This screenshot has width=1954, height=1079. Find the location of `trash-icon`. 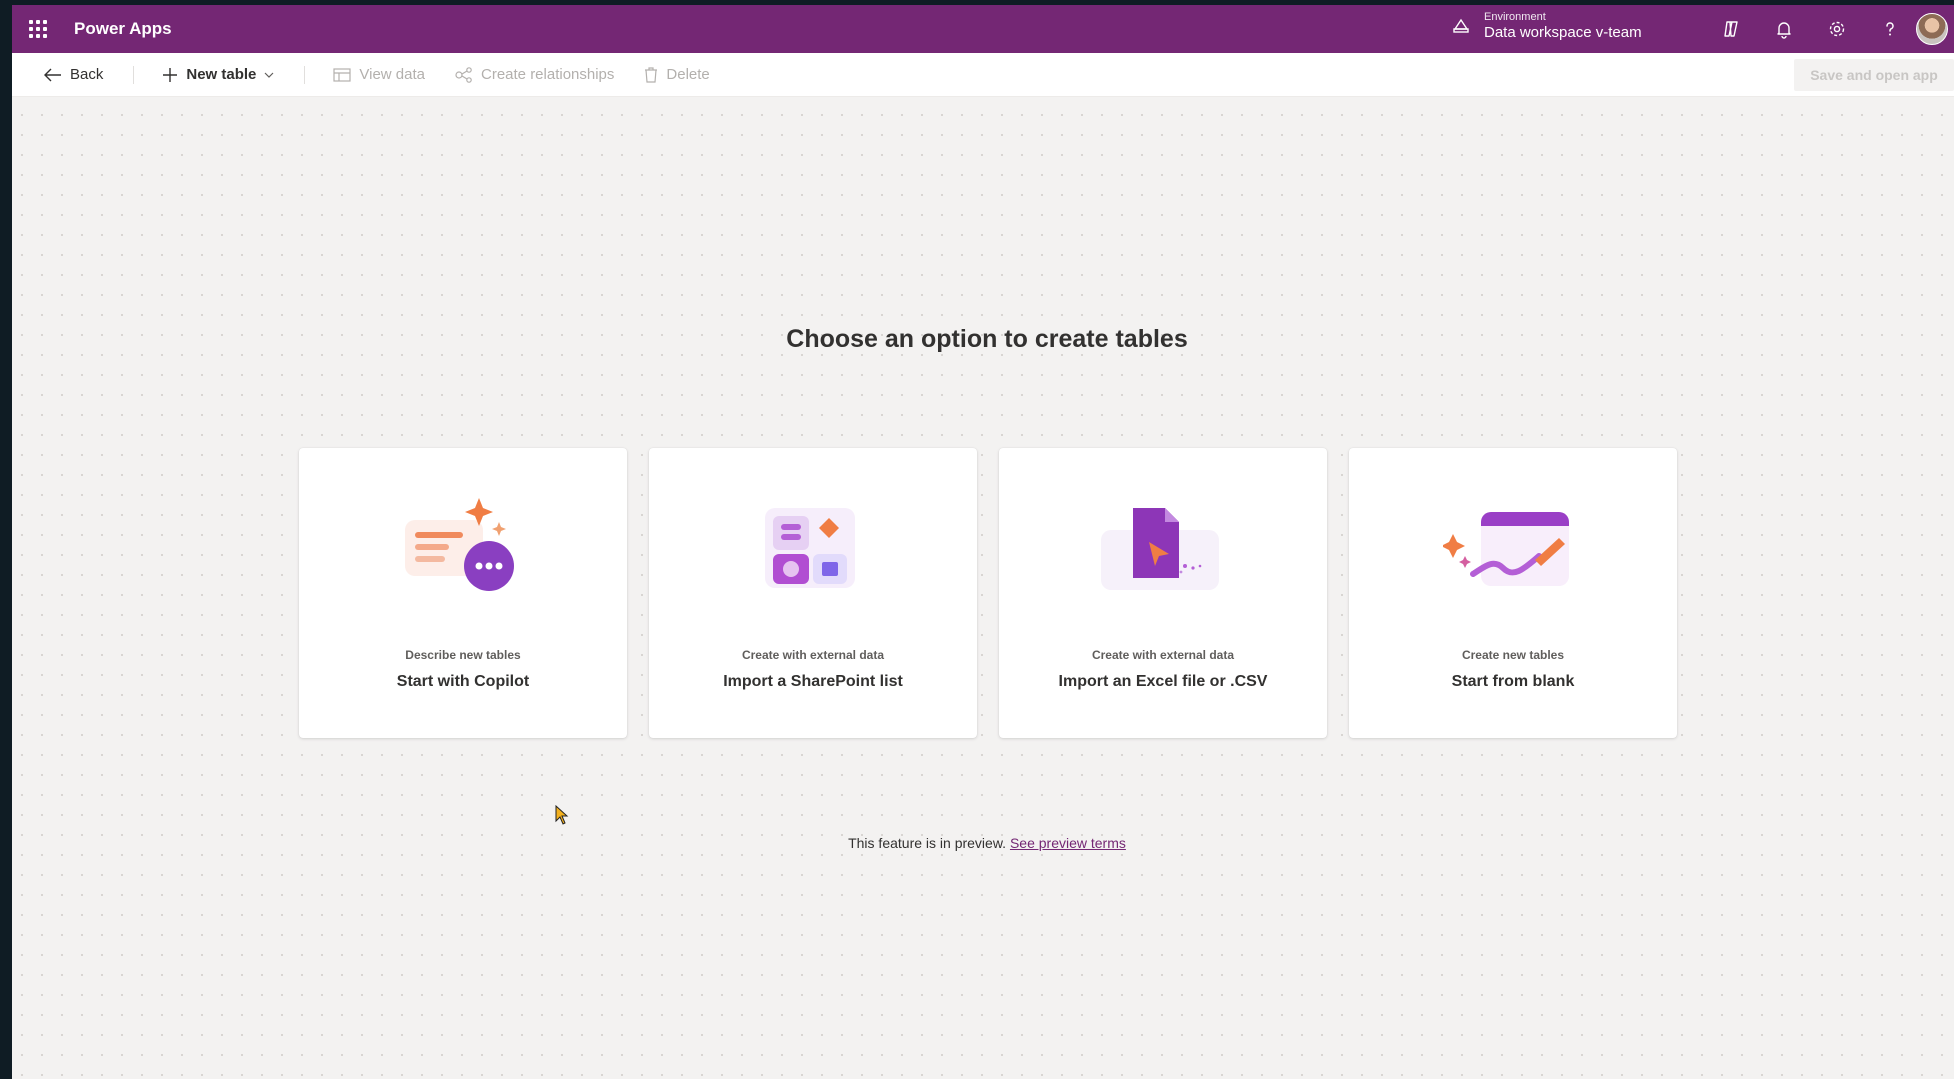

trash-icon is located at coordinates (651, 74).